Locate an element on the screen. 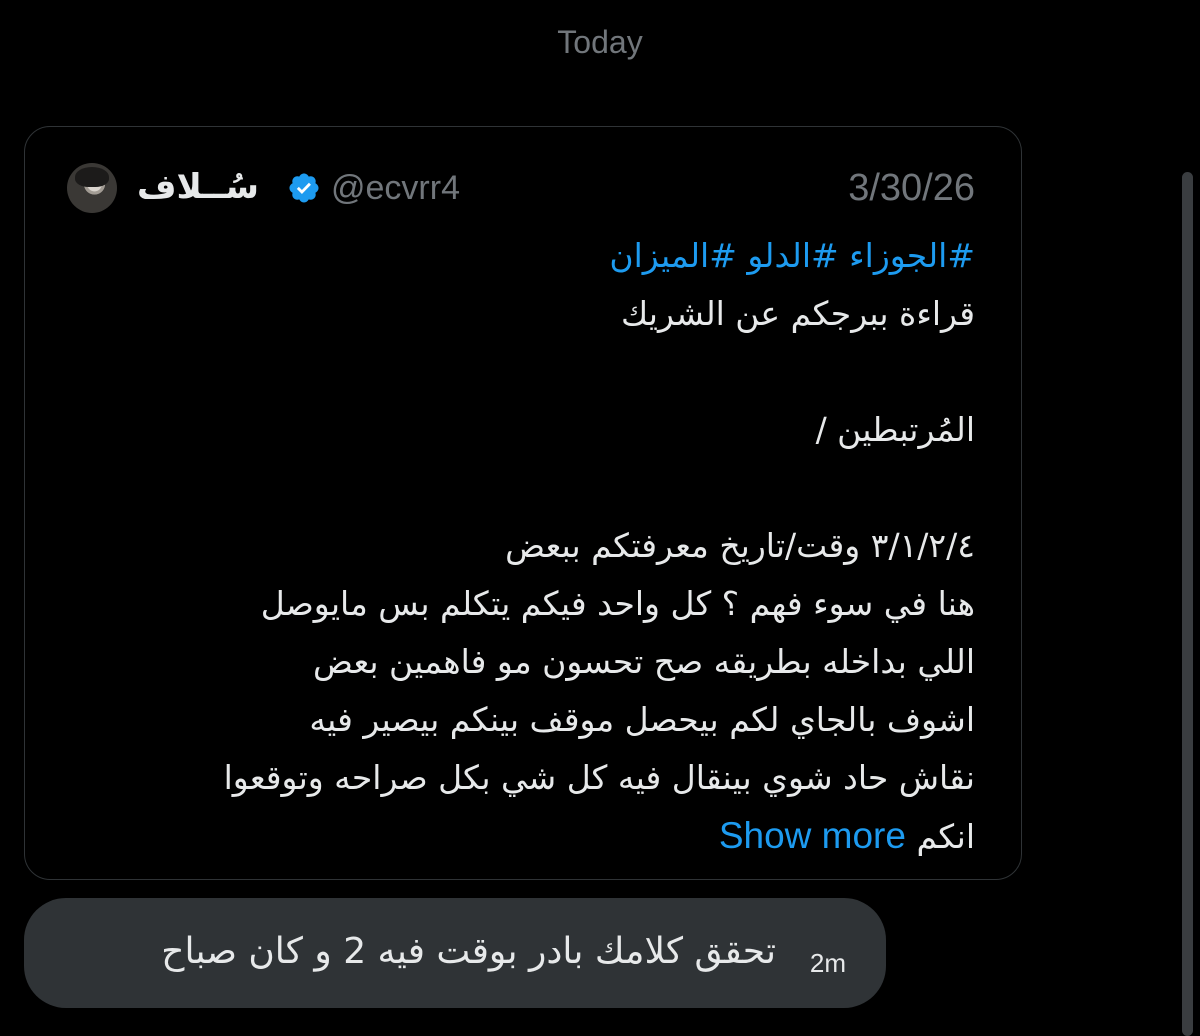  post-line-text: انكم is located at coordinates (945, 836).